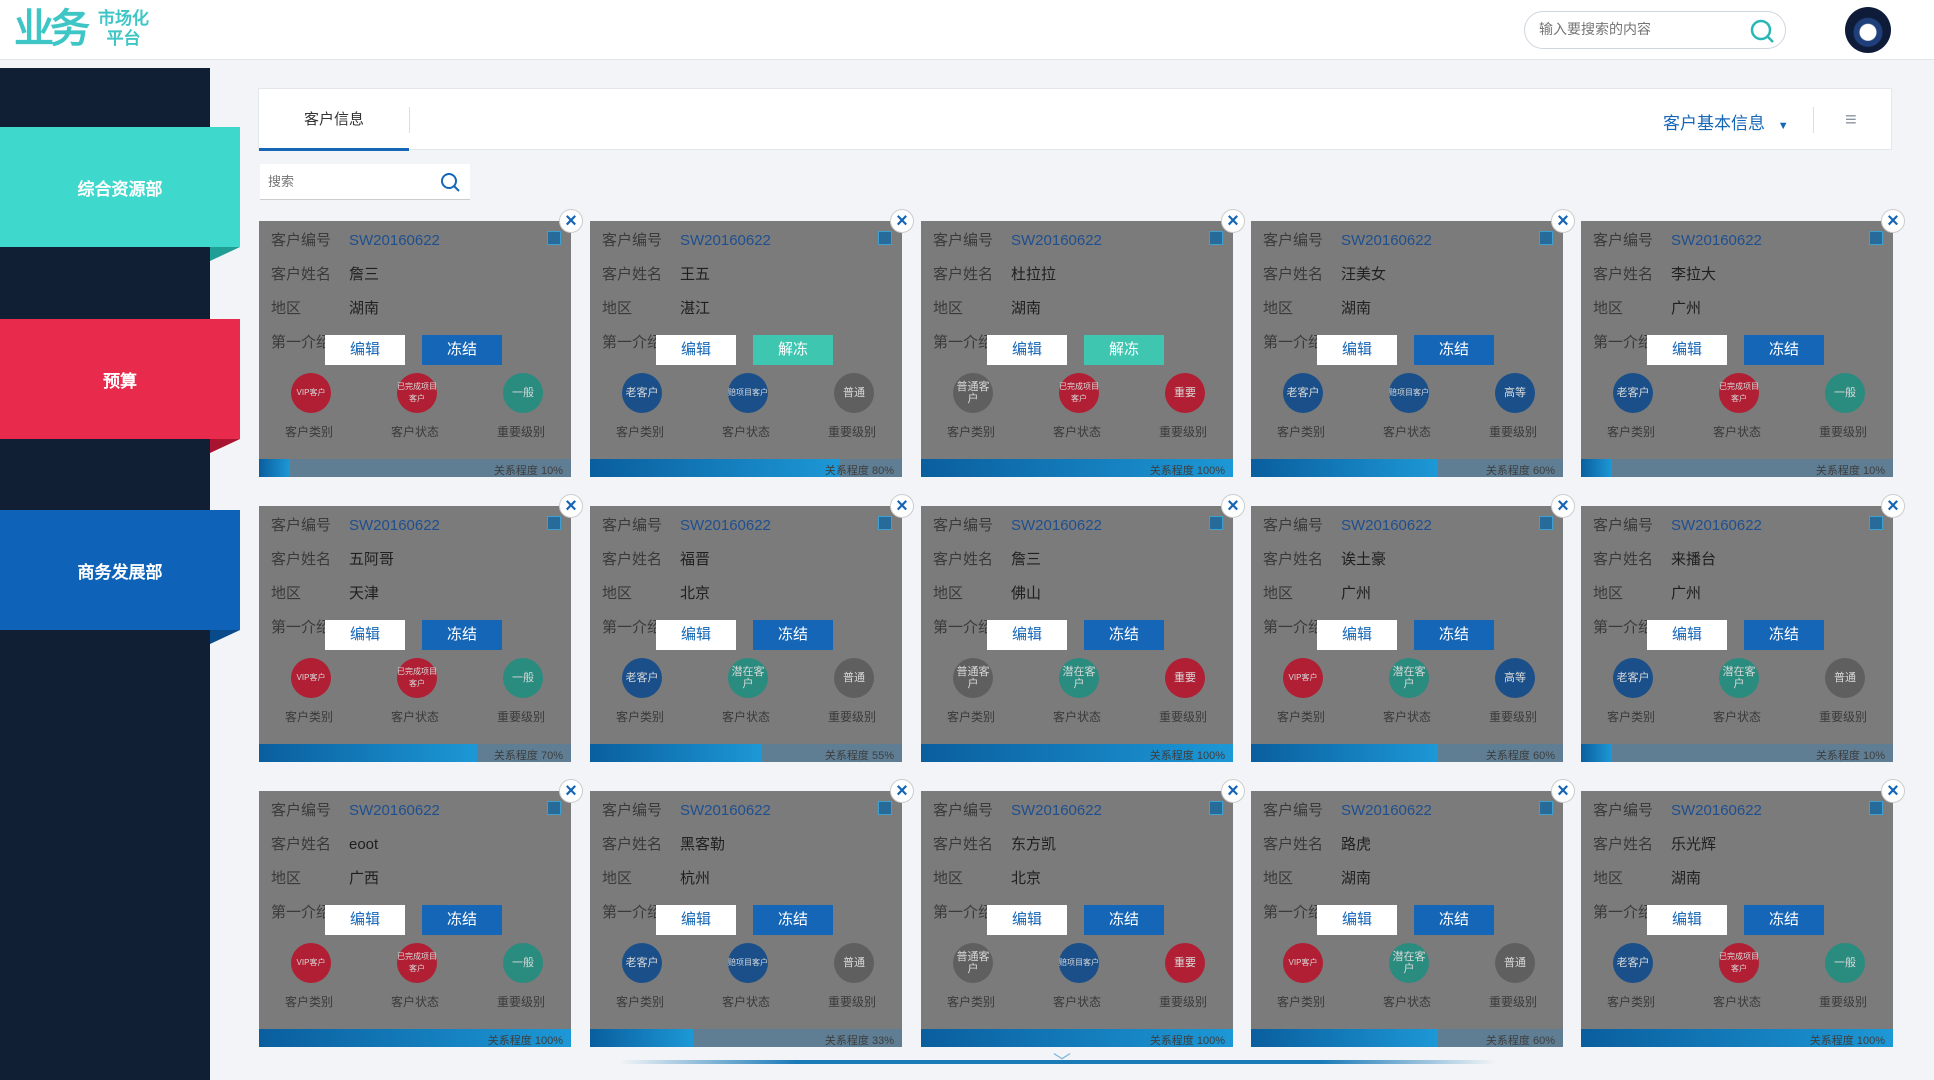 The width and height of the screenshot is (1934, 1080). Describe the element at coordinates (676, 753) in the screenshot. I see `relation-fill` at that location.